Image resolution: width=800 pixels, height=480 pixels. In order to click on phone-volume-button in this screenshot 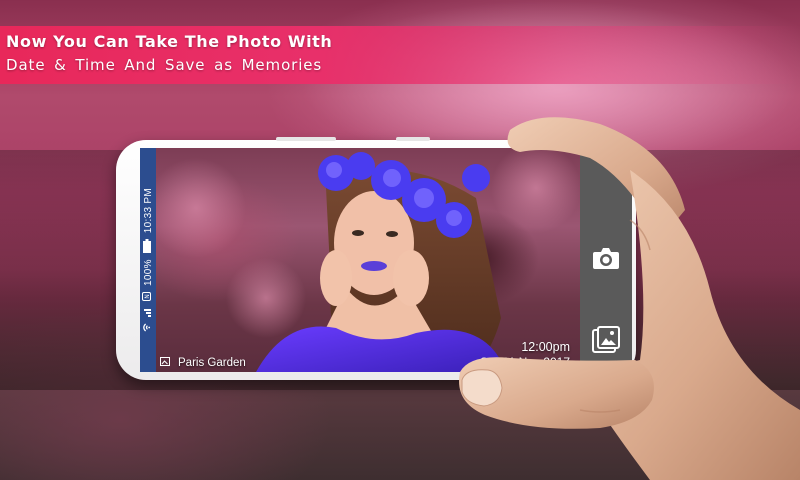, I will do `click(306, 139)`.